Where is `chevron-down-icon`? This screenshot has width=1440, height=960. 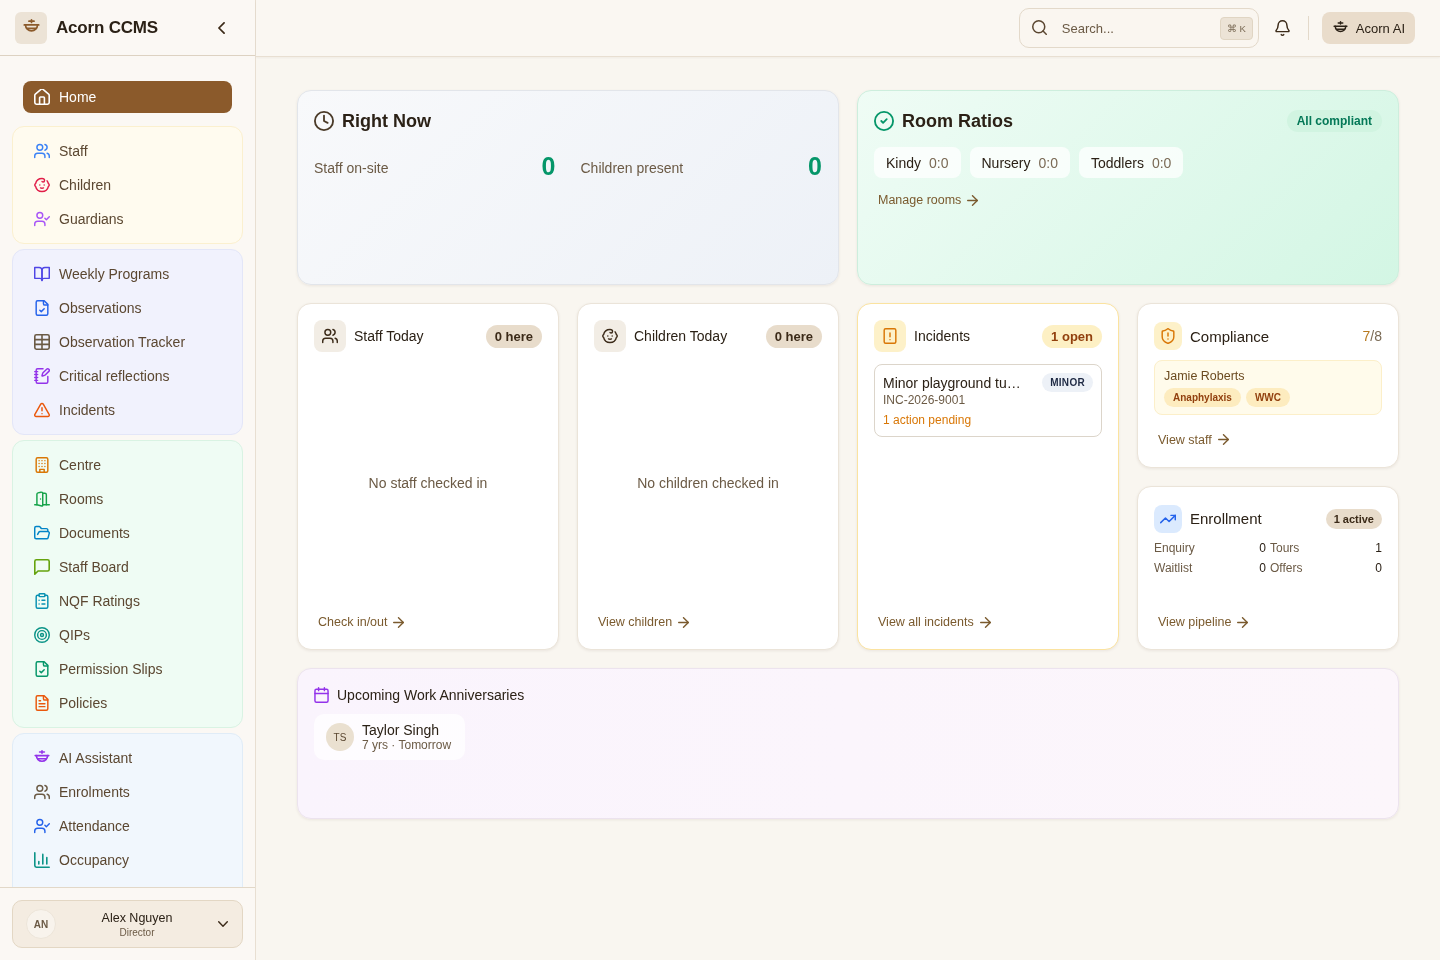 chevron-down-icon is located at coordinates (223, 924).